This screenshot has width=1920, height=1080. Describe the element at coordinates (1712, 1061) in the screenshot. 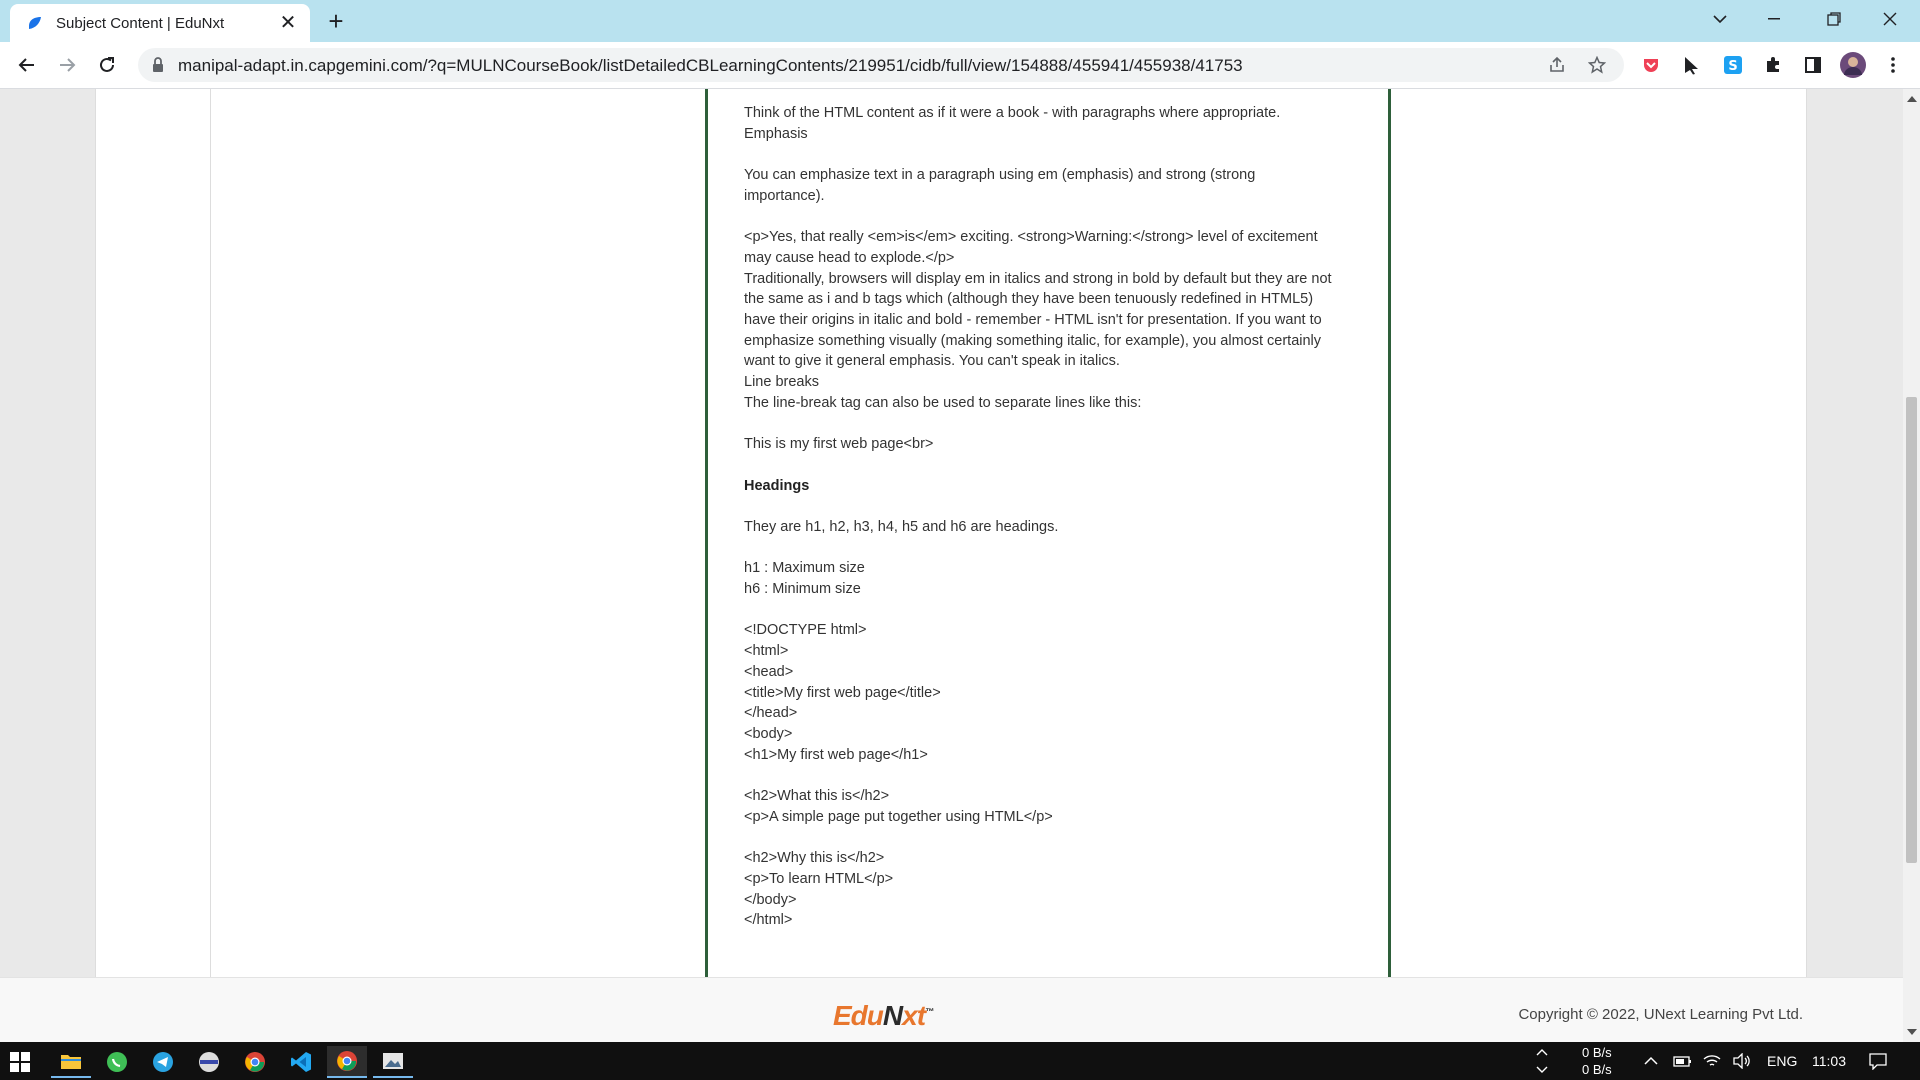

I see `wifi-icon` at that location.